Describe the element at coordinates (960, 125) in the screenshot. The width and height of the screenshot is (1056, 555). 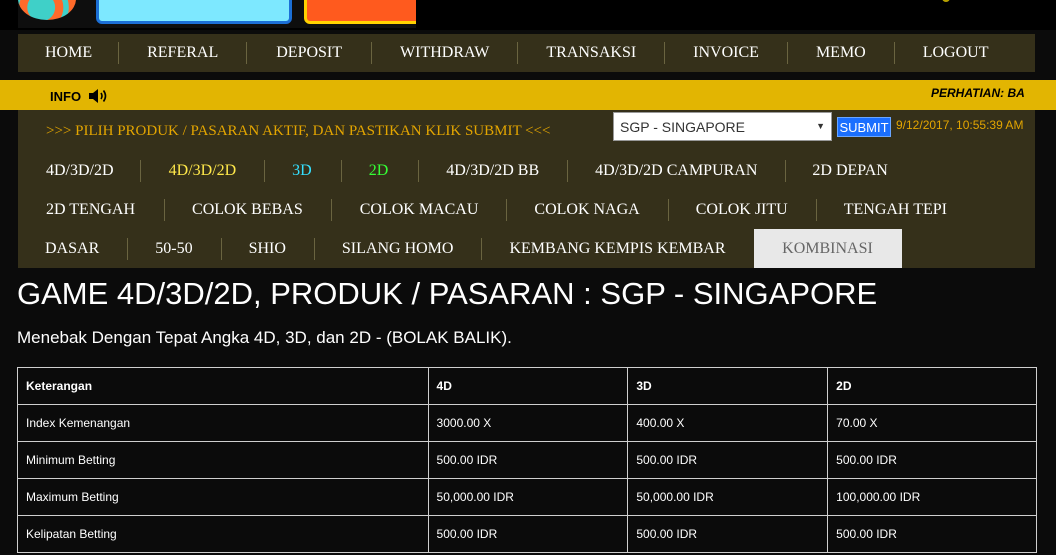
I see `server-datetime: 9/12/2017, 10:55:39 AM` at that location.